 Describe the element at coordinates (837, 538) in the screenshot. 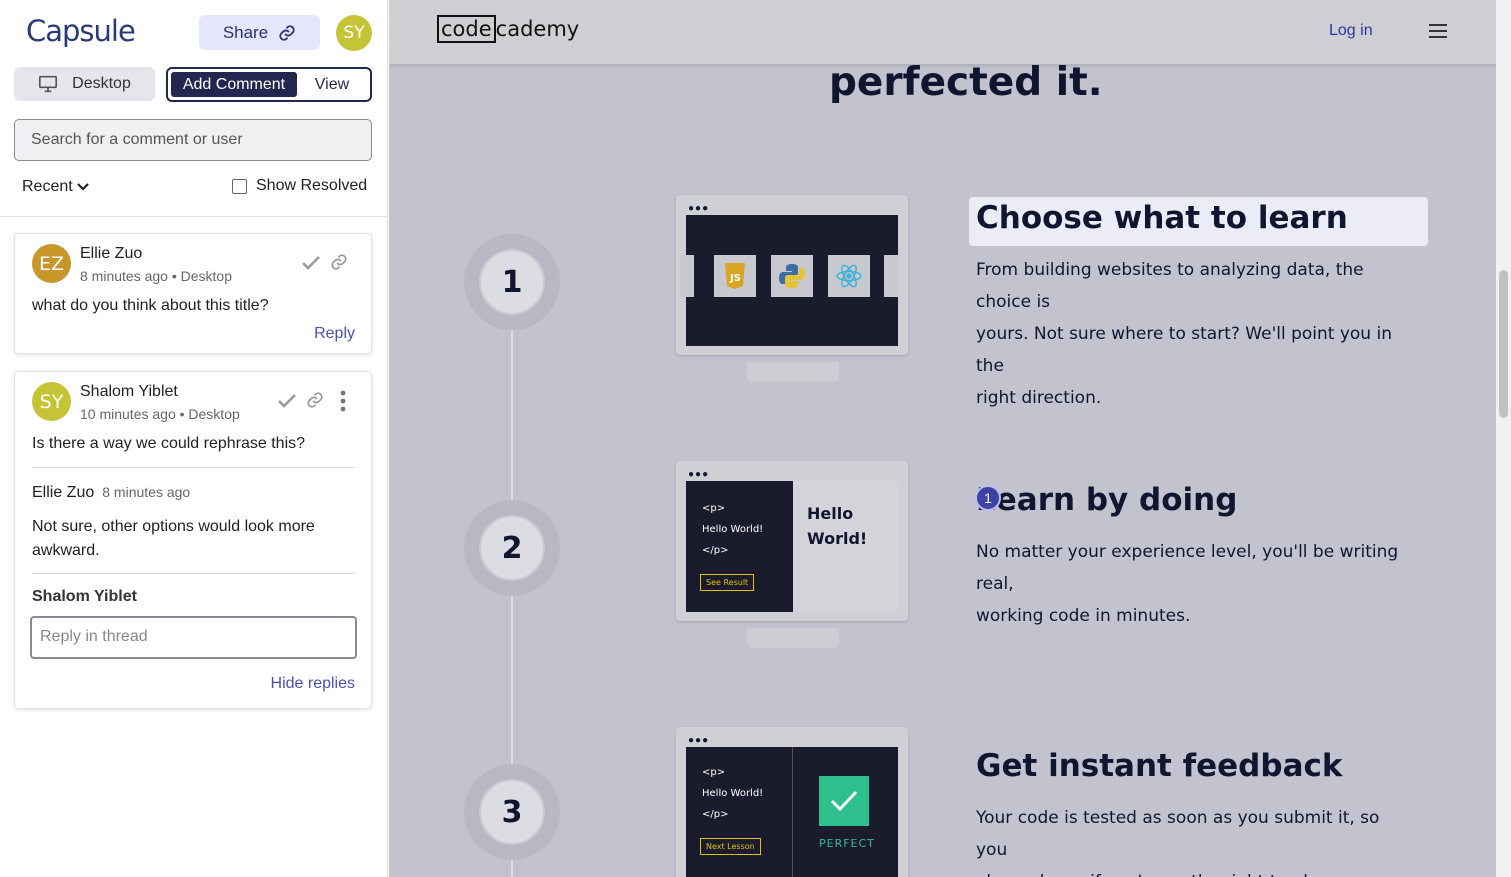

I see `preview-line: World!` at that location.